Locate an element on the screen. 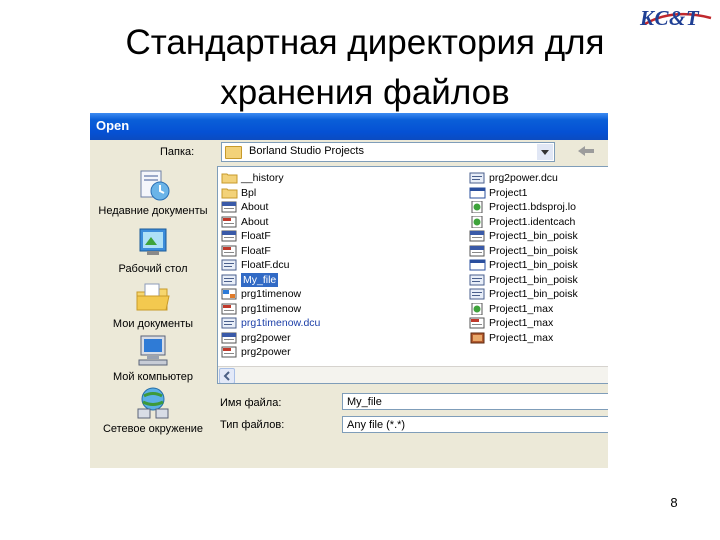 The height and width of the screenshot is (540, 720). look-in-dropdown: Borland Studio Projects is located at coordinates (388, 152).